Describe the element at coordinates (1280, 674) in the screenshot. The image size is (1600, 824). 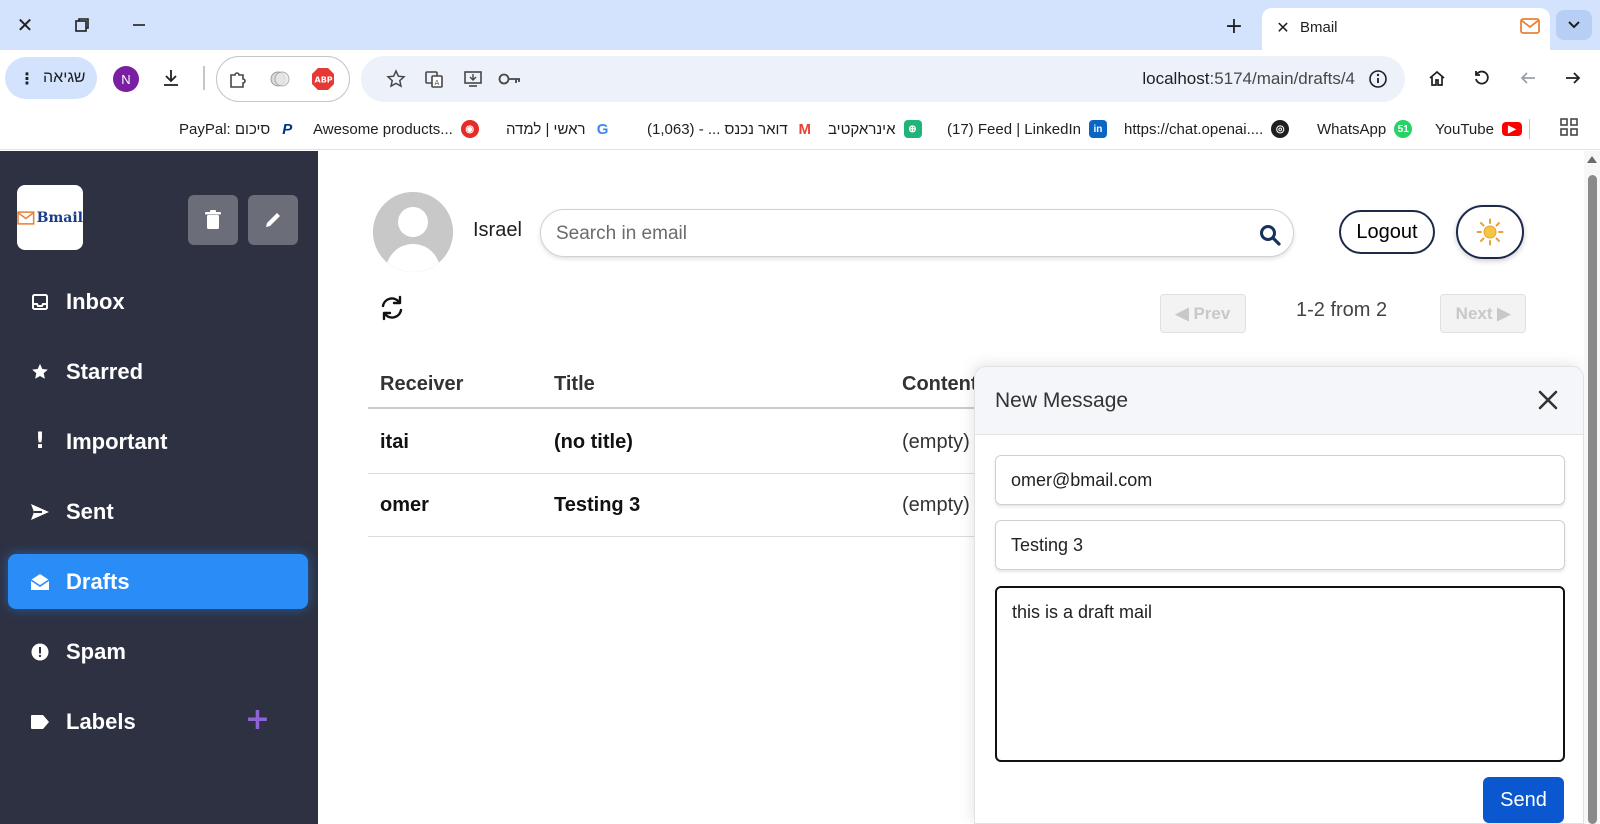
I see `message-body-field: this is a draft mail` at that location.